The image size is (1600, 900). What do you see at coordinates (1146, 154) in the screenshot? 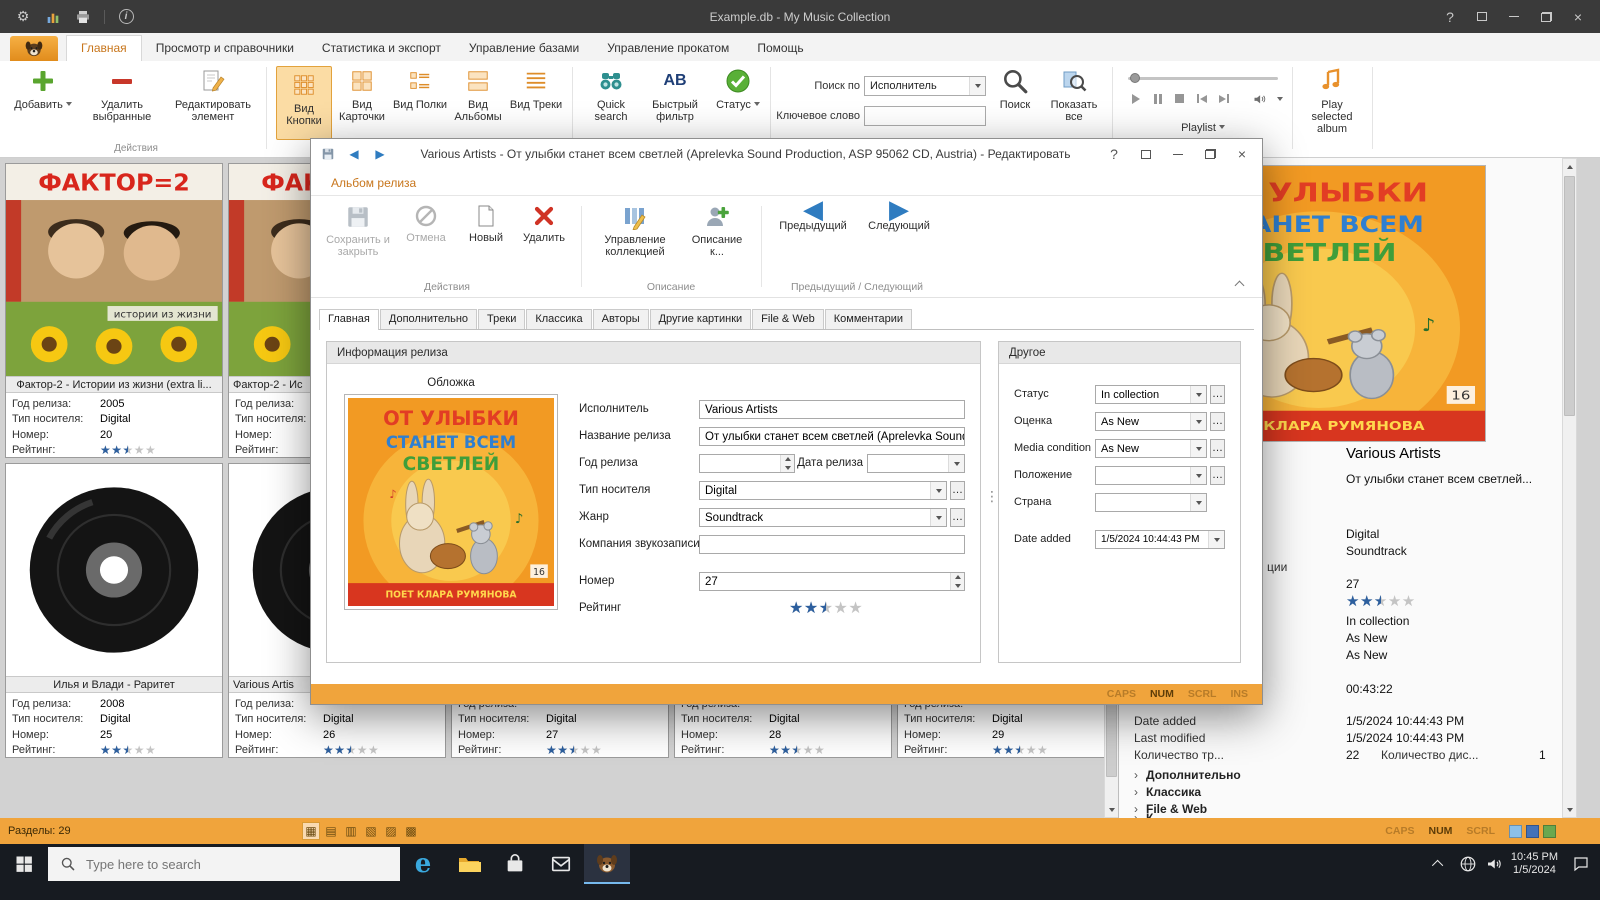
I see `dialog-expand-button` at bounding box center [1146, 154].